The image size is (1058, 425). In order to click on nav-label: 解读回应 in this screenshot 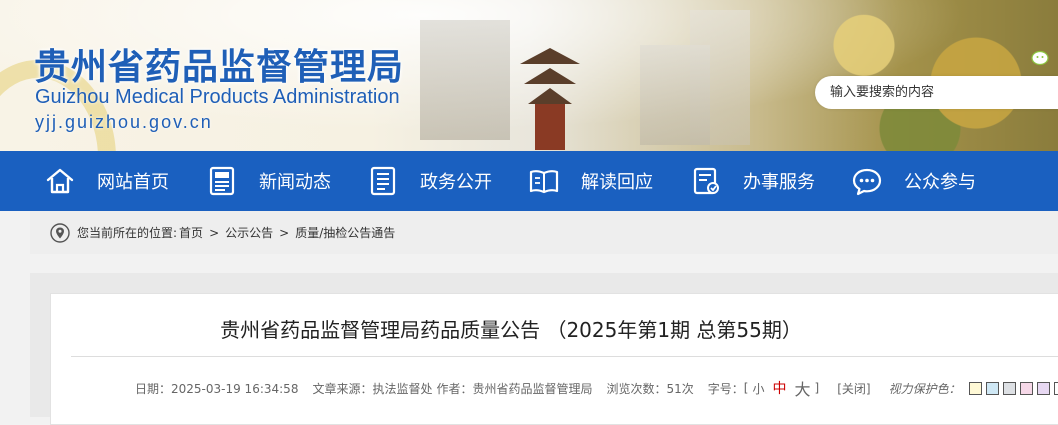, I will do `click(617, 182)`.